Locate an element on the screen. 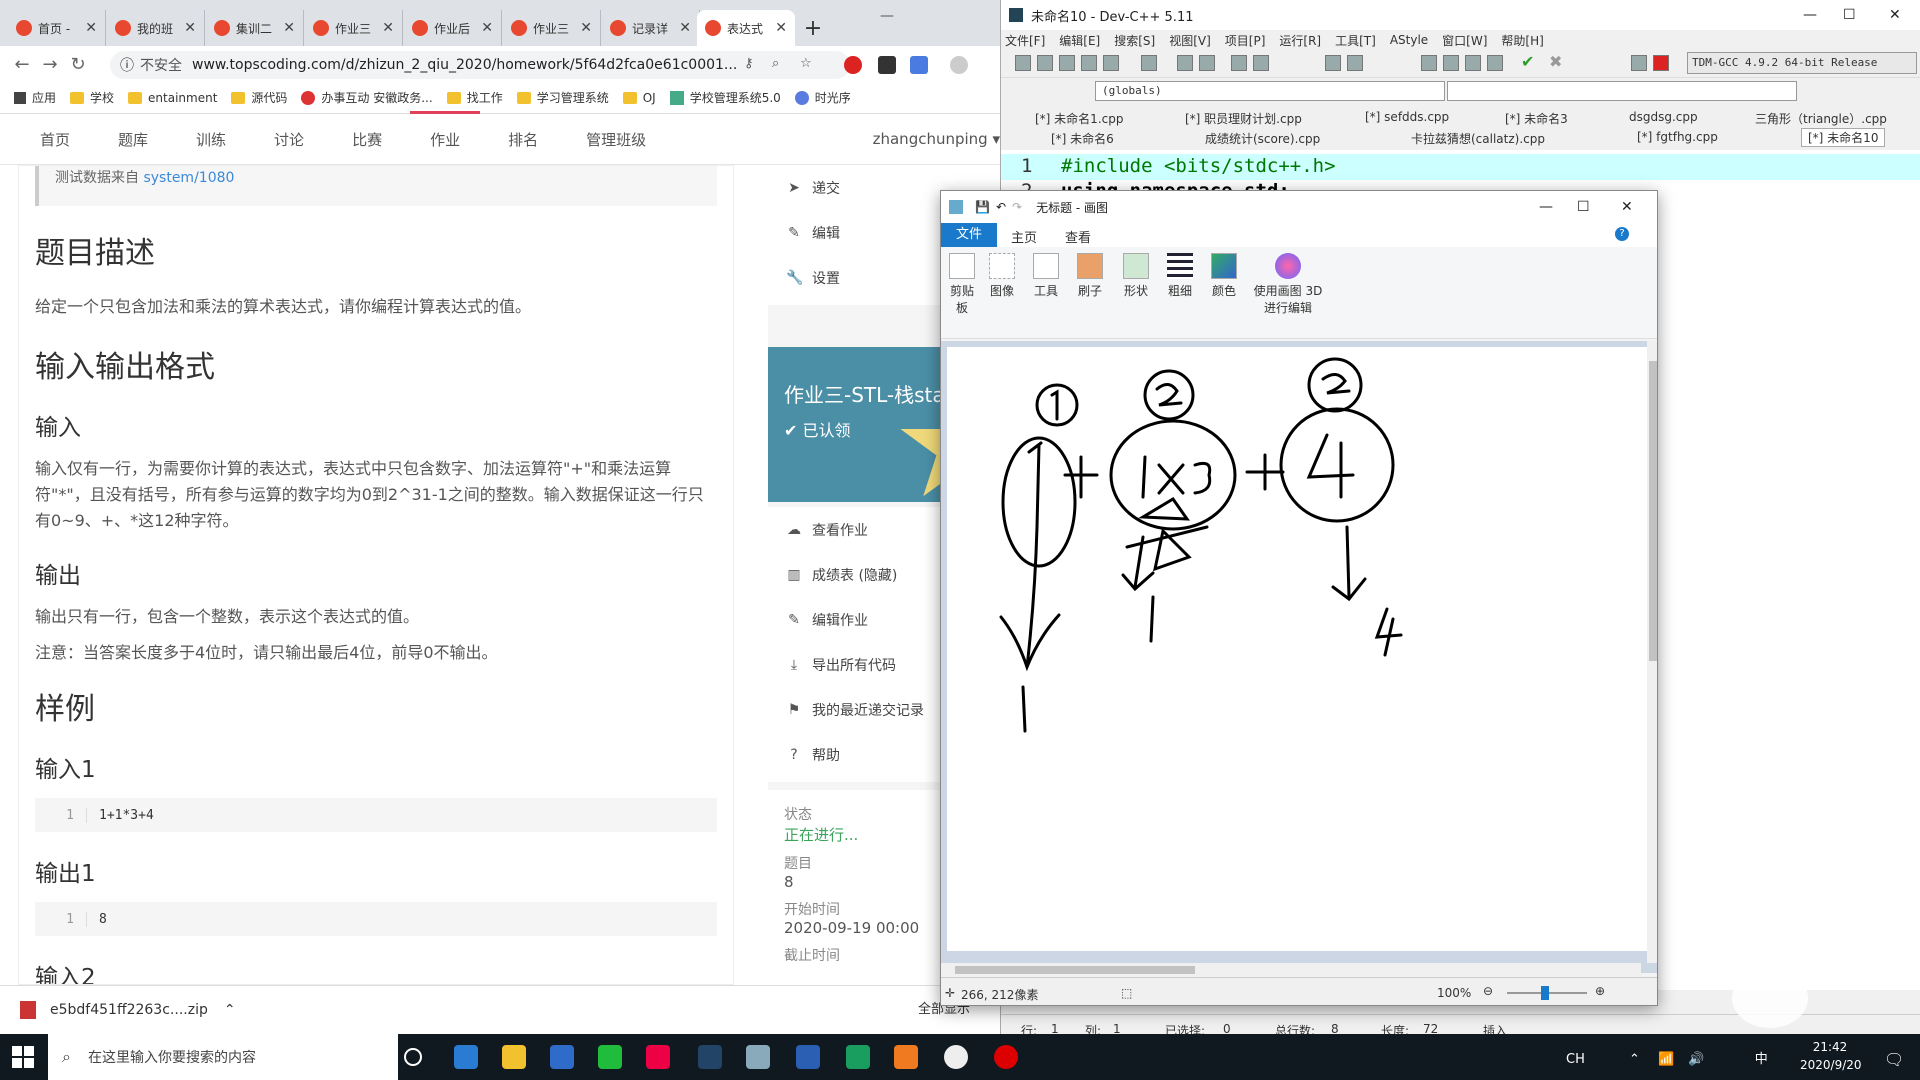  bookmark-link: 学校管理系统5.0 is located at coordinates (725, 97).